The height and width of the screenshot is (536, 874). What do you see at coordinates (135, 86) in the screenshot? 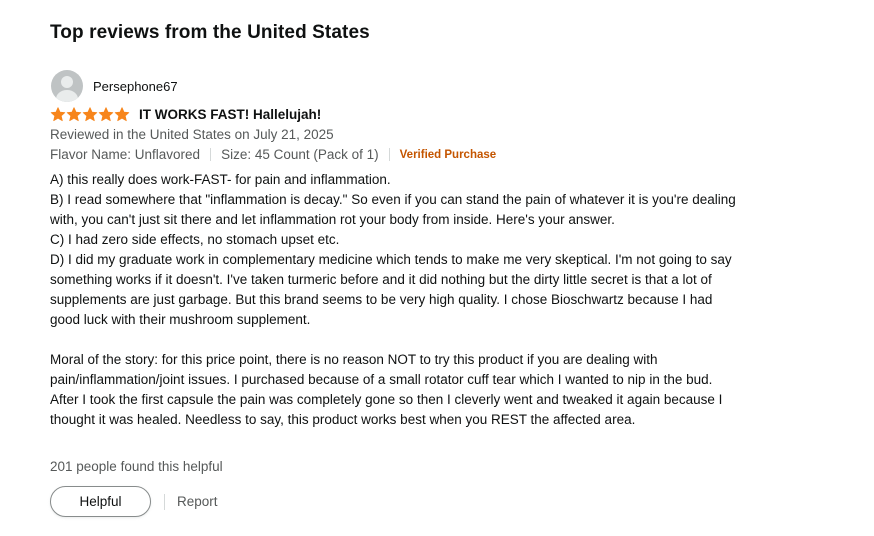
I see `reviewer-name: Persephone67` at bounding box center [135, 86].